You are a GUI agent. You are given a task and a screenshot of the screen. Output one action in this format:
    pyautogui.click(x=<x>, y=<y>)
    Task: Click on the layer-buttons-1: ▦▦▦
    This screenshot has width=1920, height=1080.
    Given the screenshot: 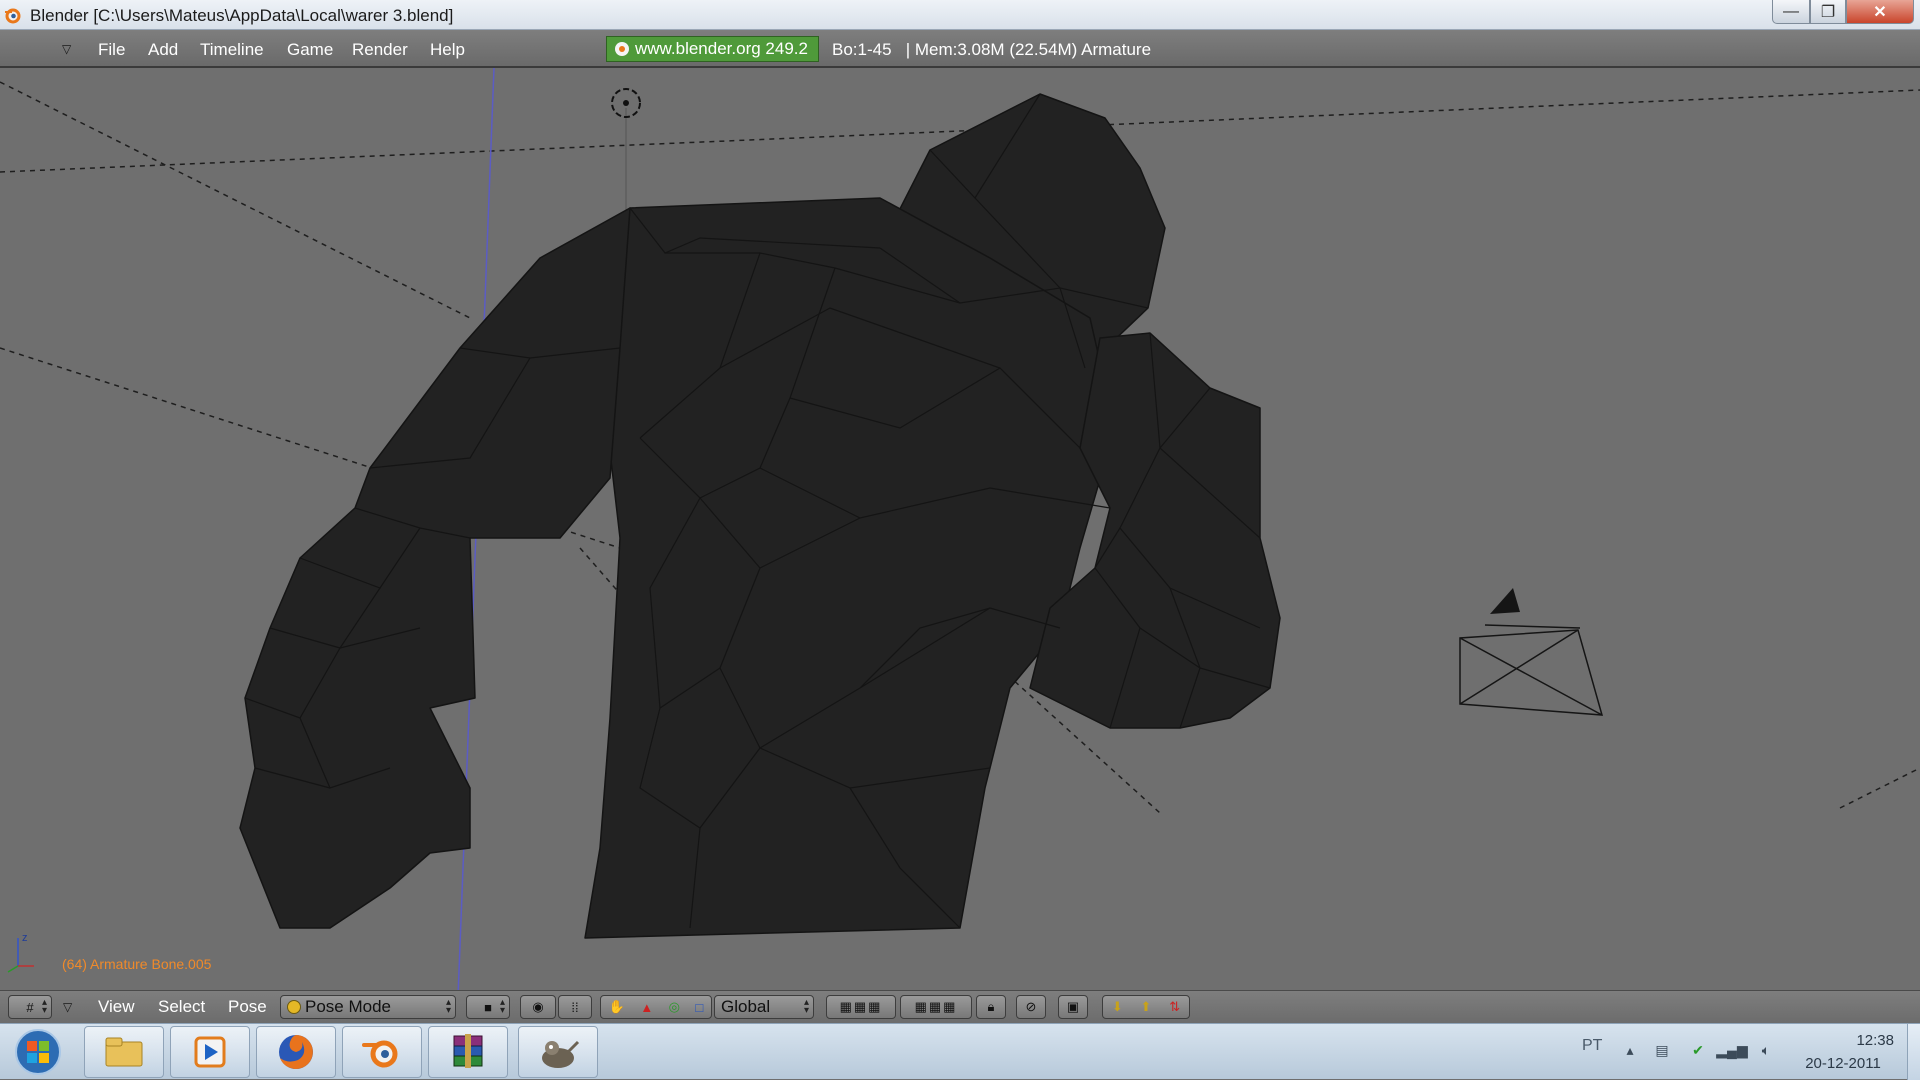 What is the action you would take?
    pyautogui.click(x=861, y=1007)
    